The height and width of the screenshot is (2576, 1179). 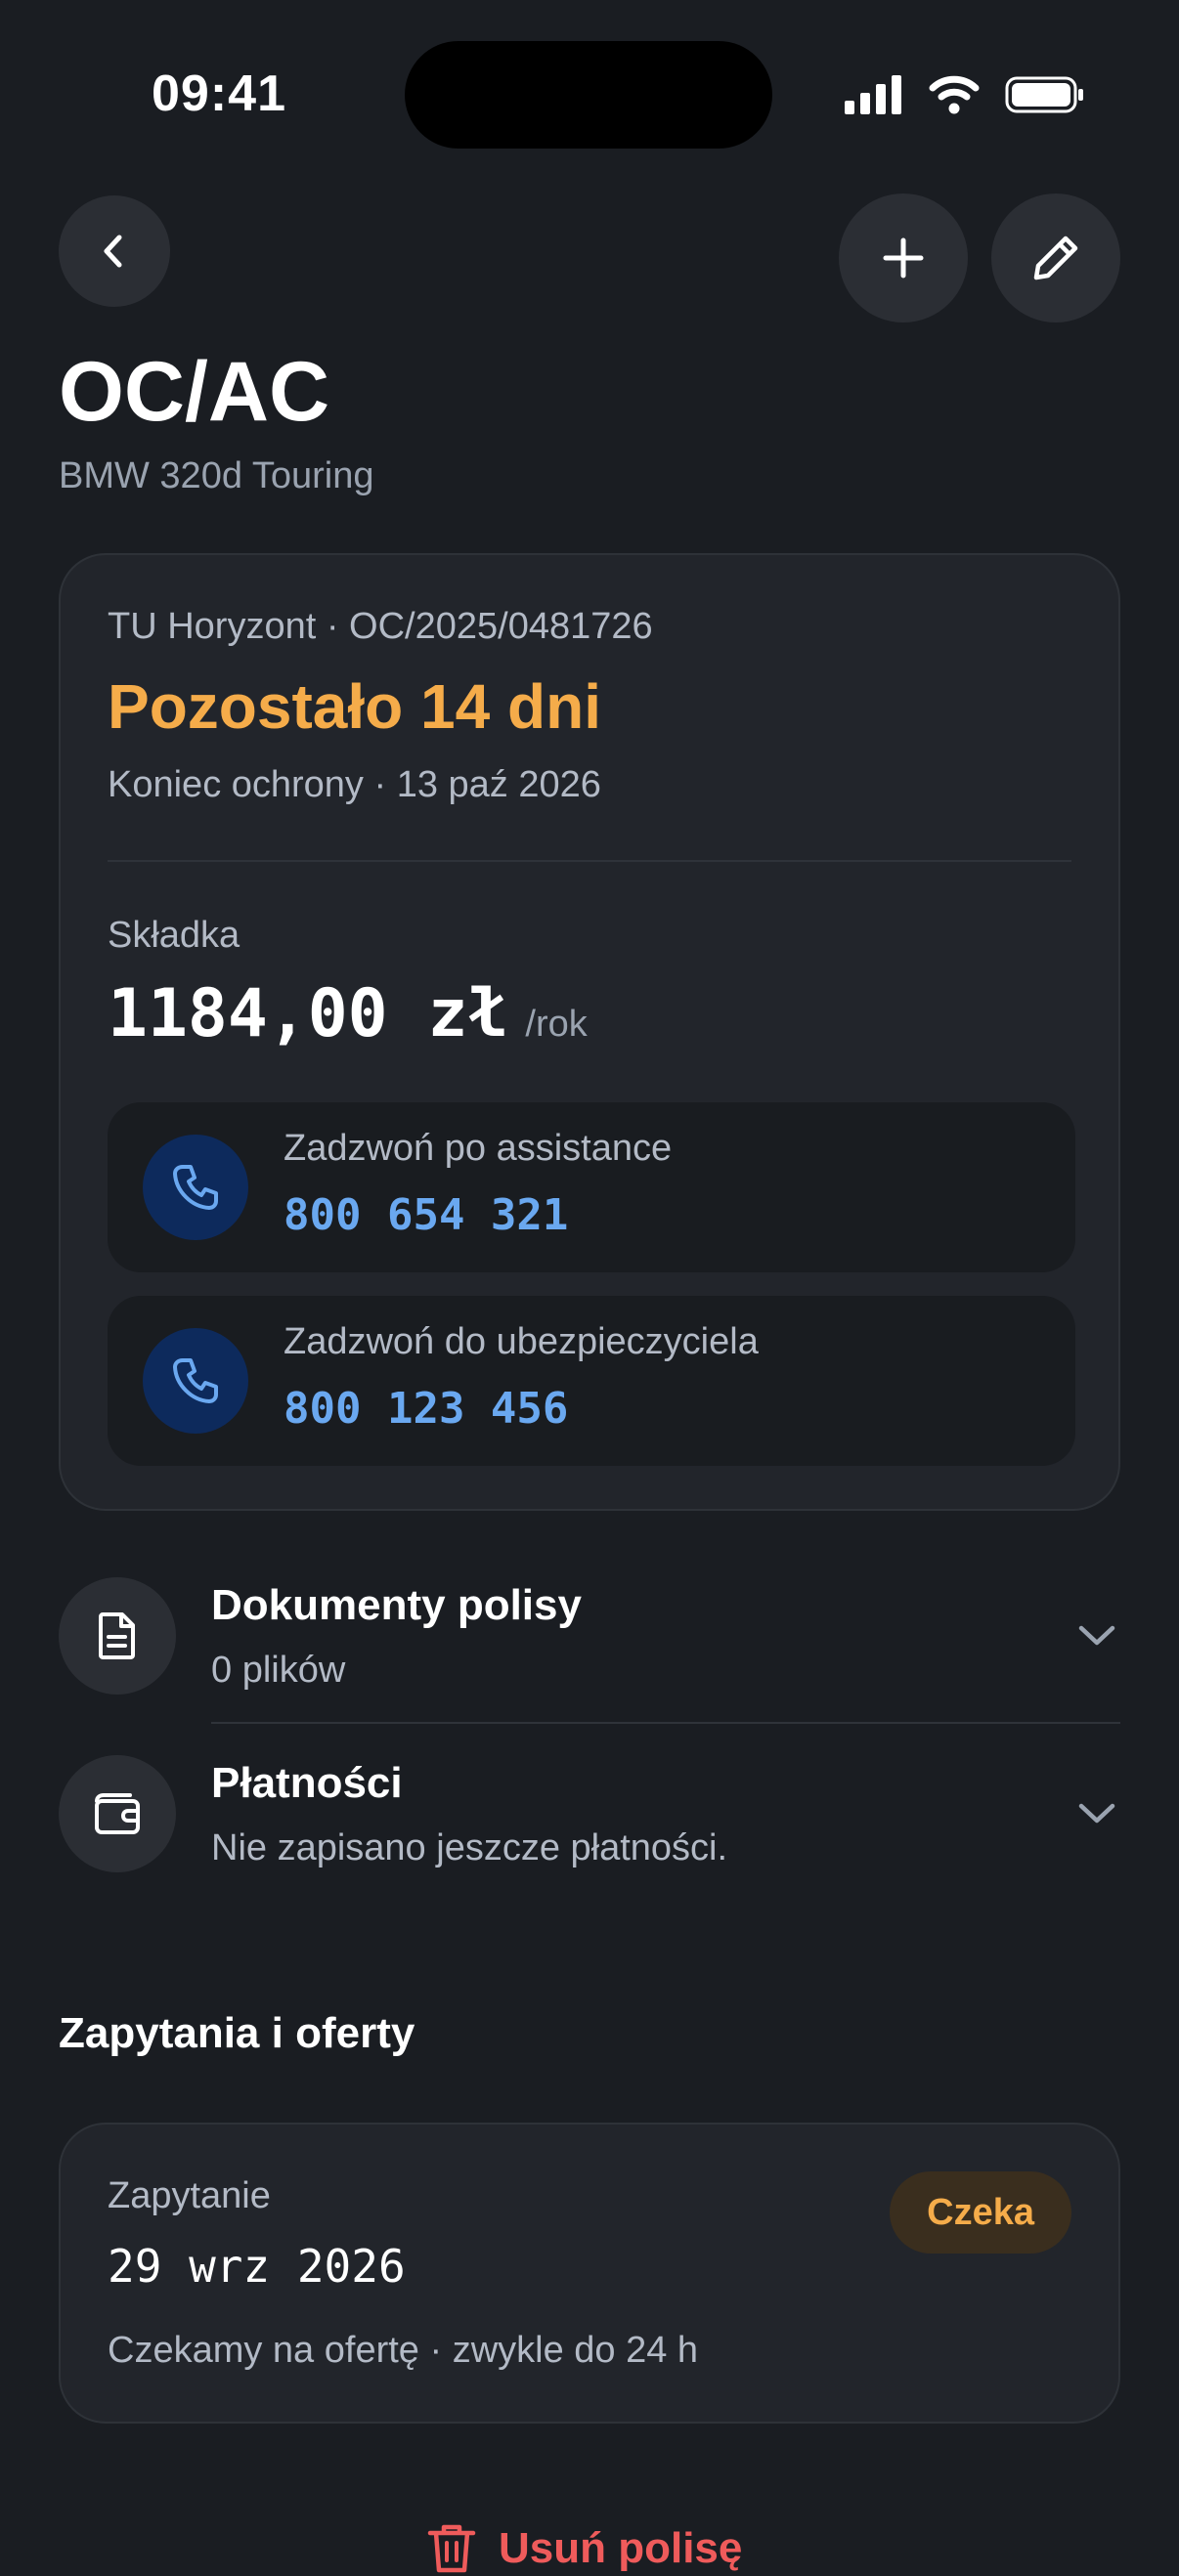 What do you see at coordinates (556, 1024) in the screenshot?
I see `premium-unit: /rok` at bounding box center [556, 1024].